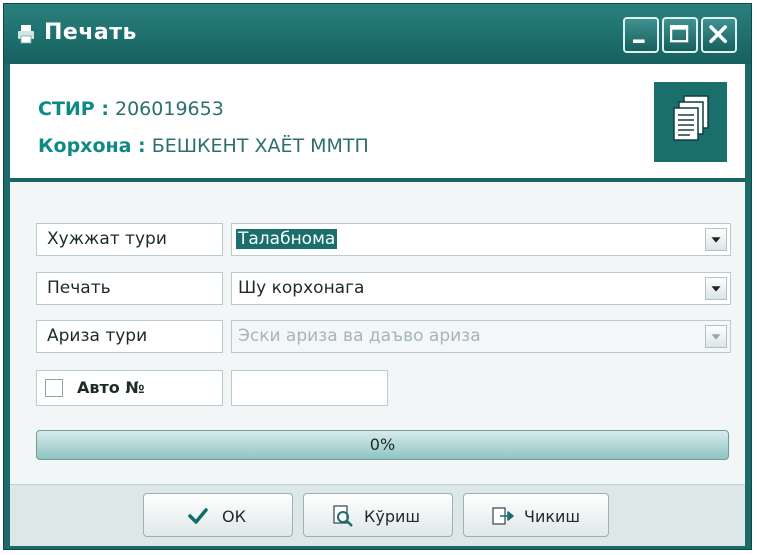 This screenshot has height=555, width=757. What do you see at coordinates (198, 516) in the screenshot?
I see `checkmark-icon` at bounding box center [198, 516].